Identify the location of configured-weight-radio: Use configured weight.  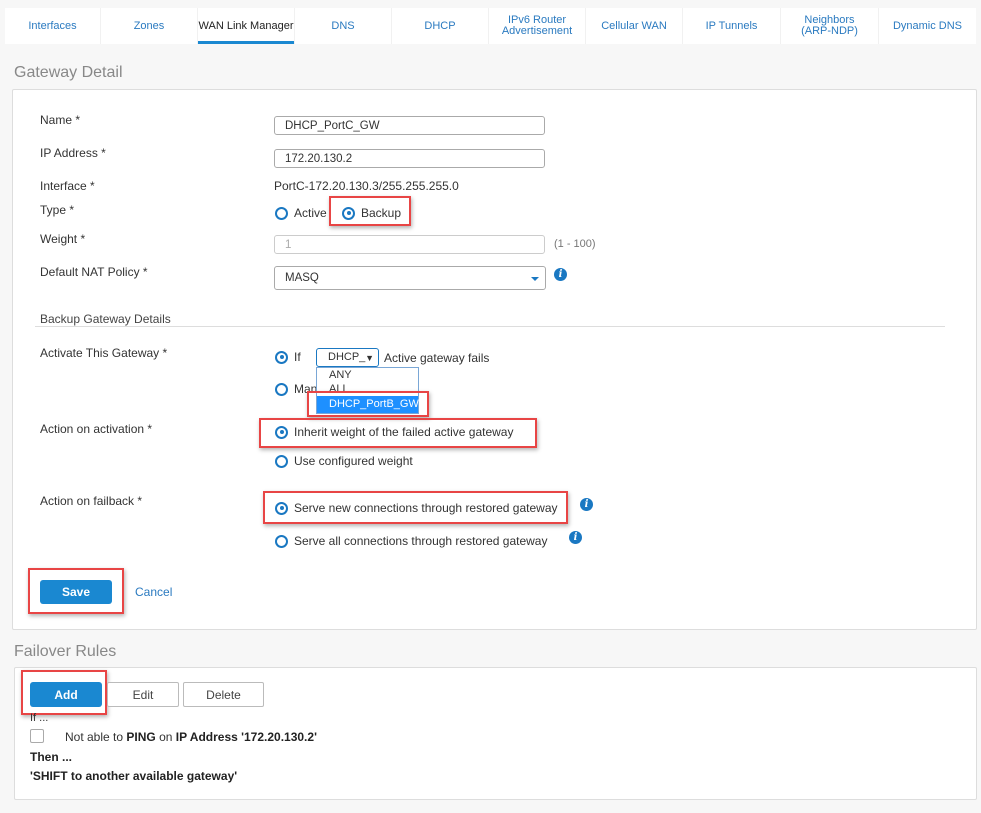
(344, 461).